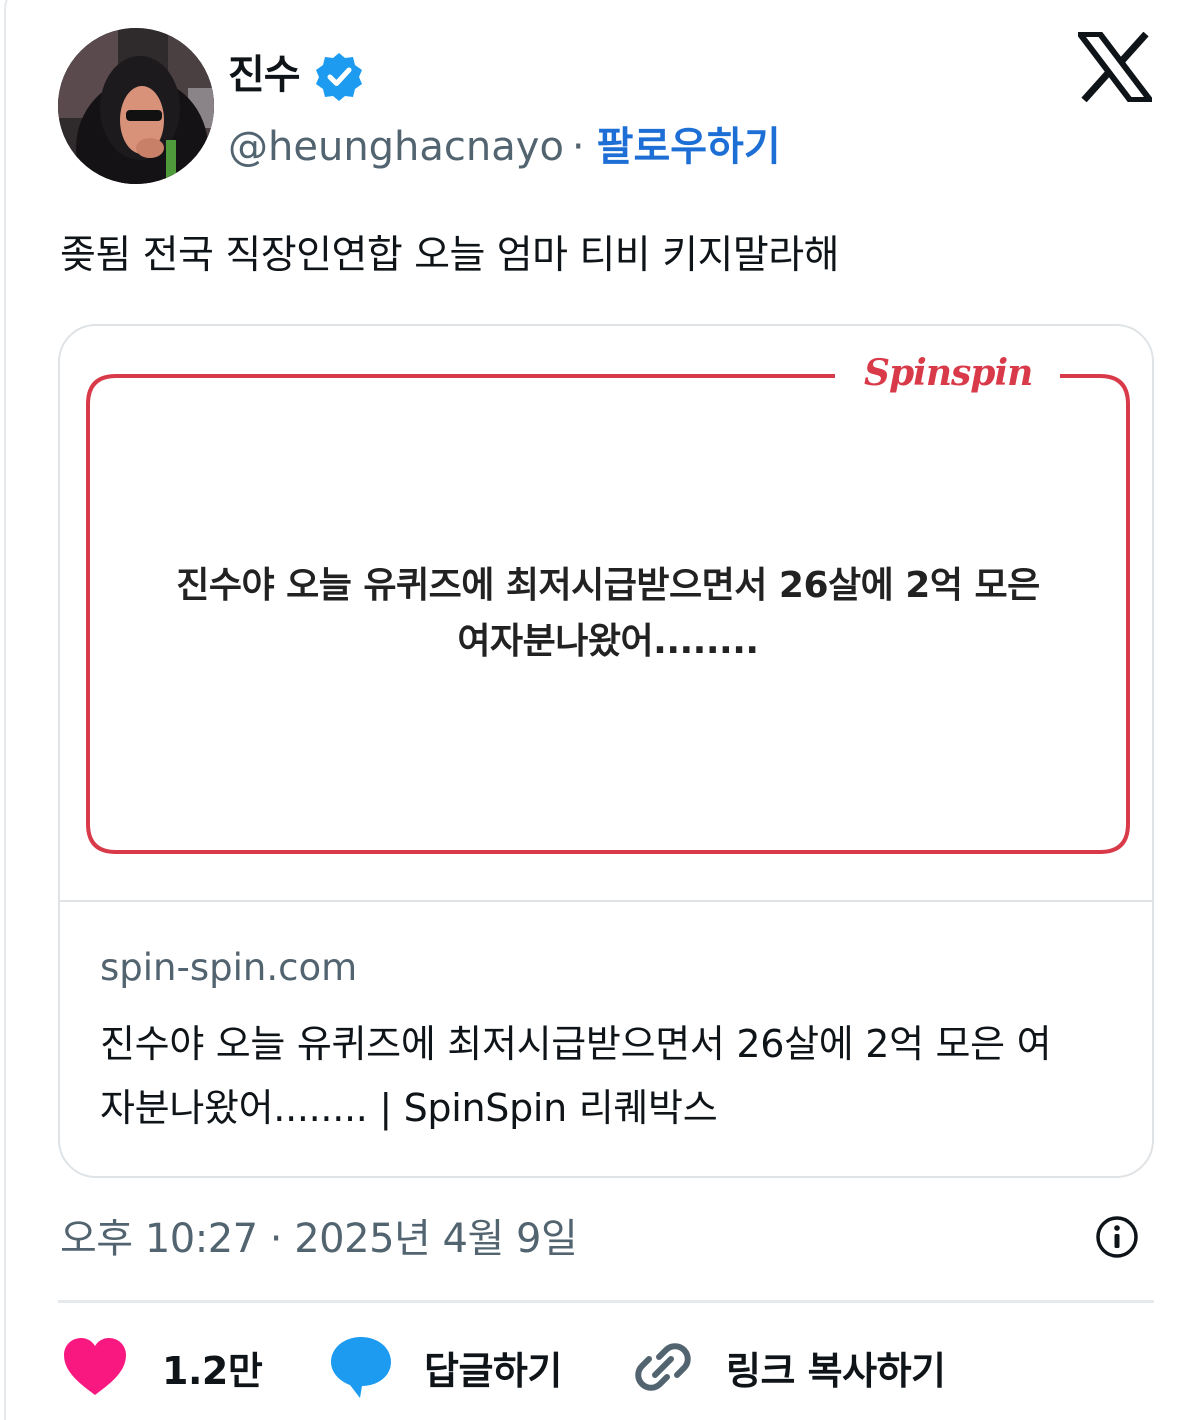 The width and height of the screenshot is (1200, 1420). Describe the element at coordinates (229, 967) in the screenshot. I see `card-domain: spin-spin.com` at that location.